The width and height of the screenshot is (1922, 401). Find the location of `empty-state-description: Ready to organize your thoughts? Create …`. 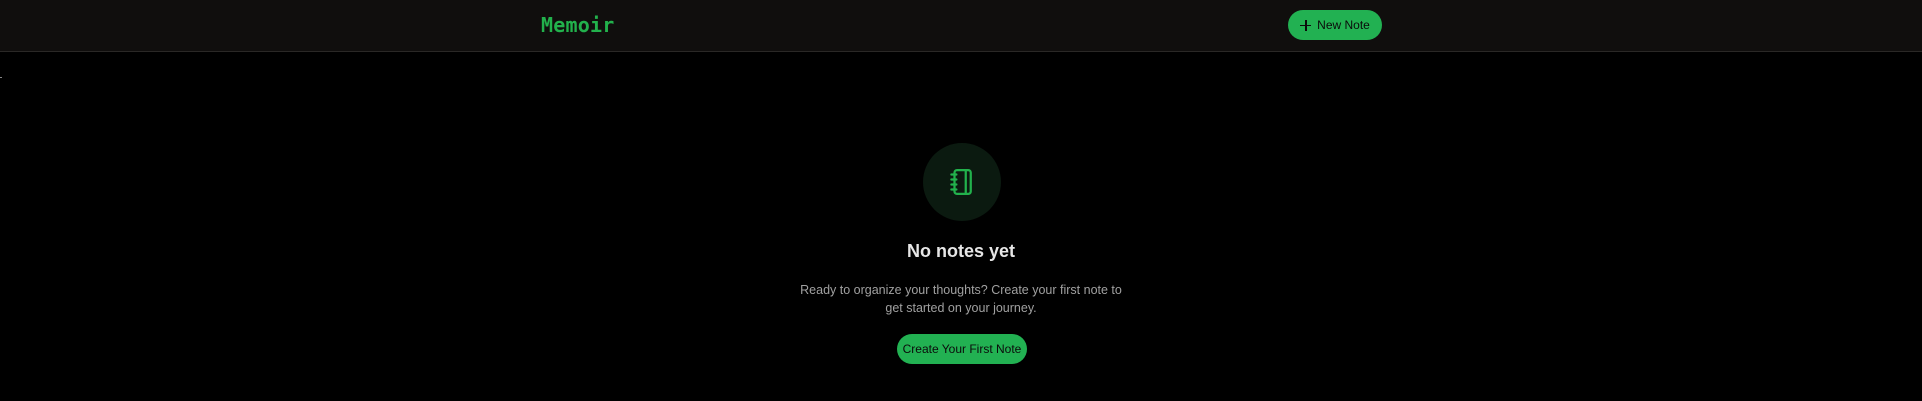

empty-state-description: Ready to organize your thoughts? Create … is located at coordinates (961, 299).